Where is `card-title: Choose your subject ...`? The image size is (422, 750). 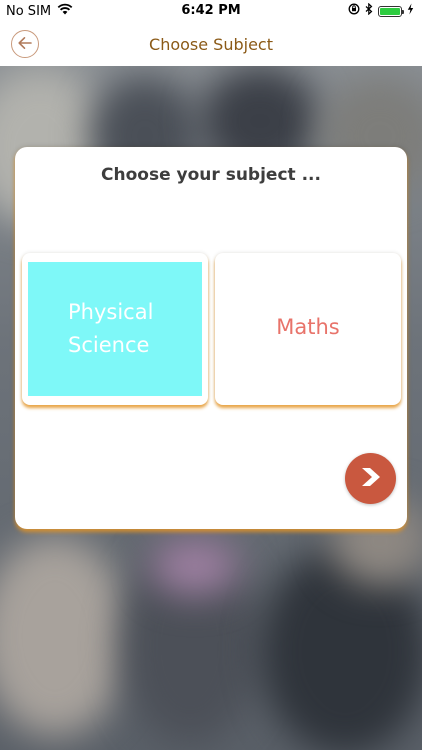
card-title: Choose your subject ... is located at coordinates (211, 175).